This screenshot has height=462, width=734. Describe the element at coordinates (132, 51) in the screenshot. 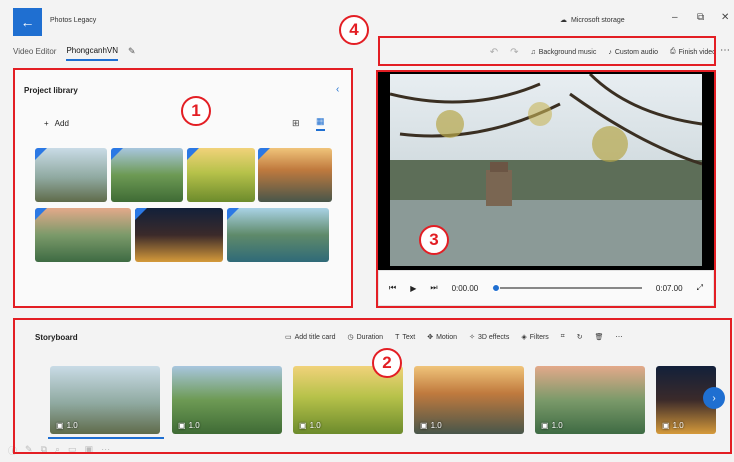

I see `pencil-icon: ✎` at that location.